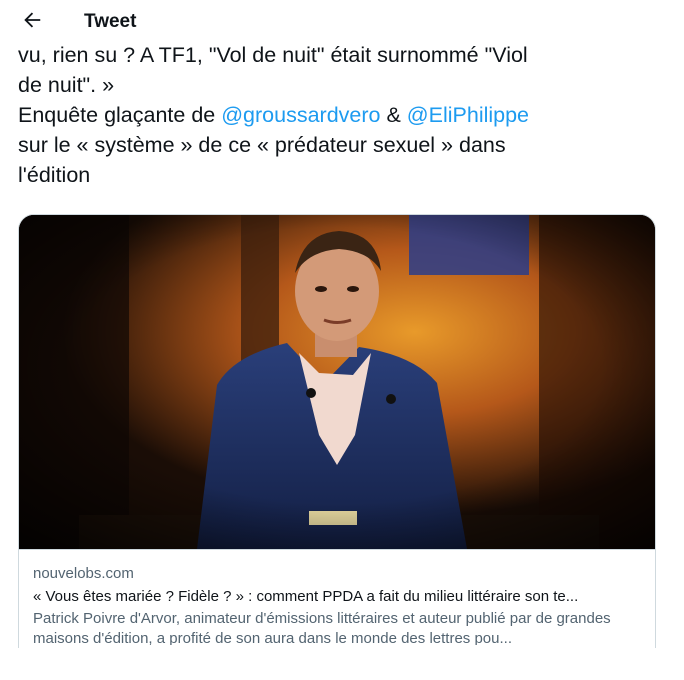 The height and width of the screenshot is (680, 684). I want to click on back-button, so click(32, 22).